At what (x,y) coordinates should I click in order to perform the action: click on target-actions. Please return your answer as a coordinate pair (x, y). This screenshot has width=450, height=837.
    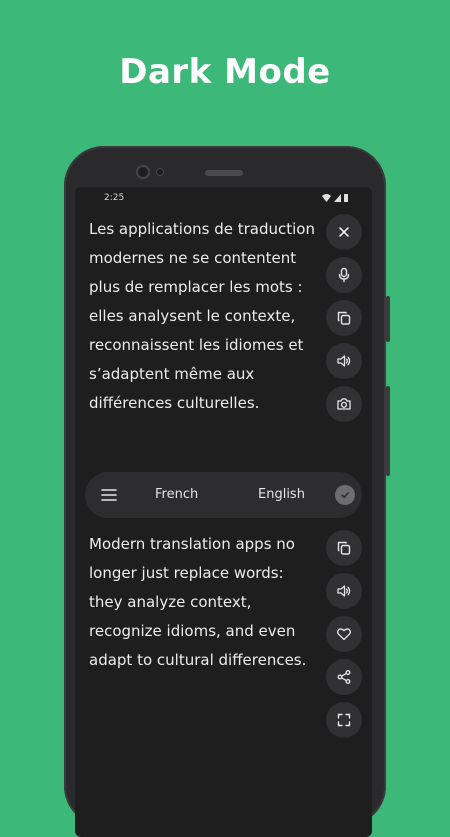
    Looking at the image, I should click on (344, 637).